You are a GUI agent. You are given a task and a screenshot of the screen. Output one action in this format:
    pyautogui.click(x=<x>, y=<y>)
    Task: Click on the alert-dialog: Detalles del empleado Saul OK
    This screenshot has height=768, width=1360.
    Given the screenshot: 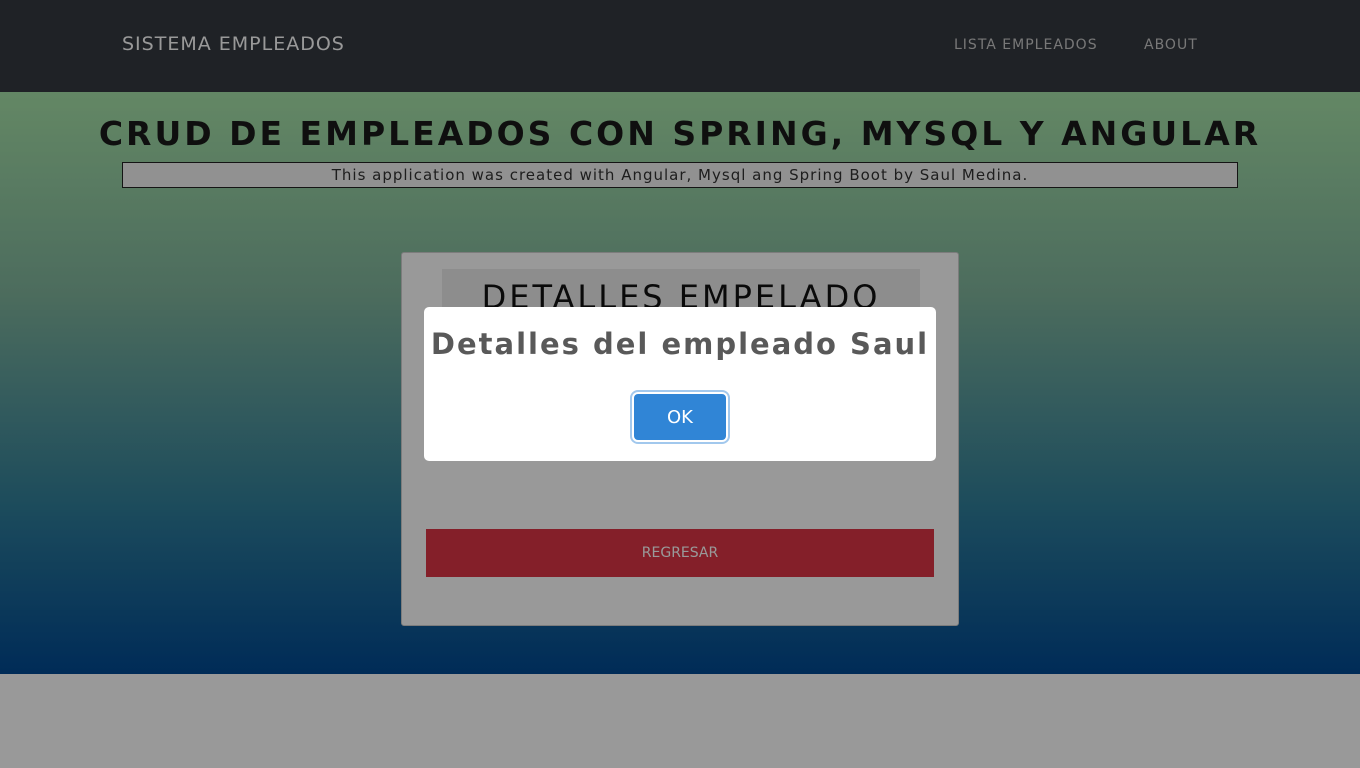 What is the action you would take?
    pyautogui.click(x=680, y=384)
    